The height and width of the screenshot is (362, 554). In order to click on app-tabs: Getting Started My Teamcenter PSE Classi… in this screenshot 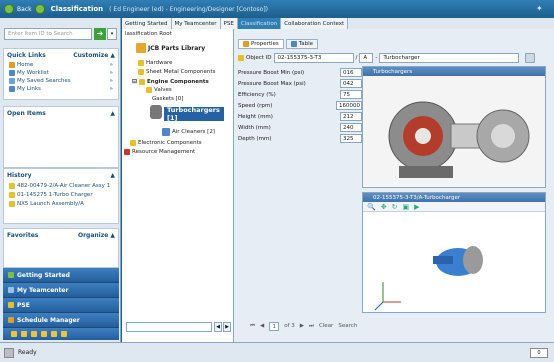, I will do `click(338, 23)`.